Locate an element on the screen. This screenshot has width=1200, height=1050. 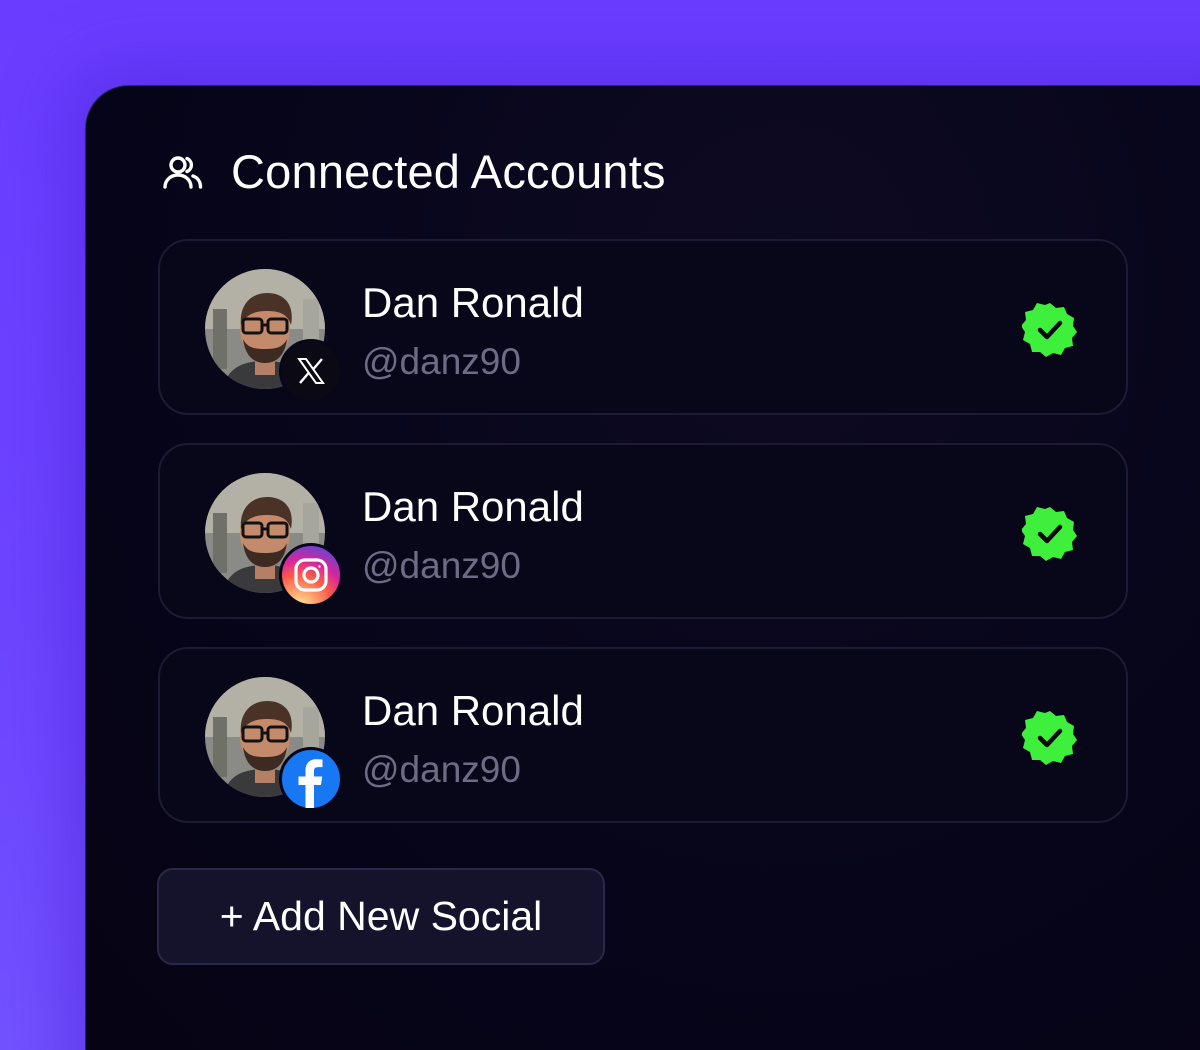
x-logo-icon is located at coordinates (311, 371).